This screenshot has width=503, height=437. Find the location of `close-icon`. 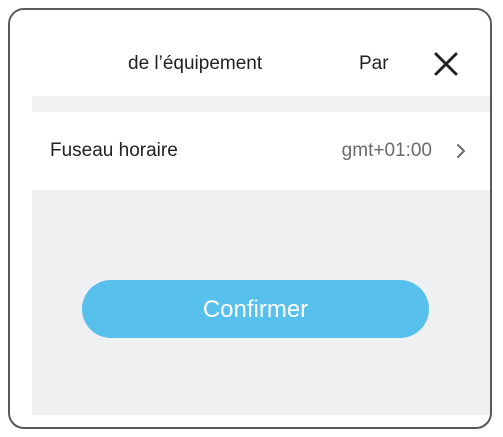

close-icon is located at coordinates (446, 64).